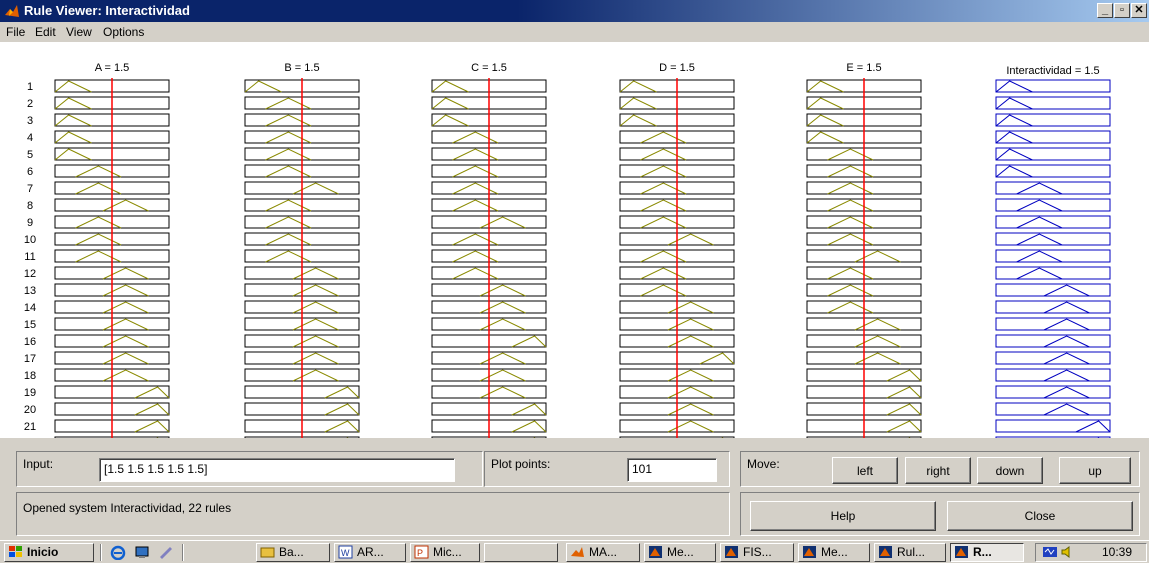 Image resolution: width=1149 pixels, height=563 pixels. I want to click on rule-number: 16, so click(30, 342).